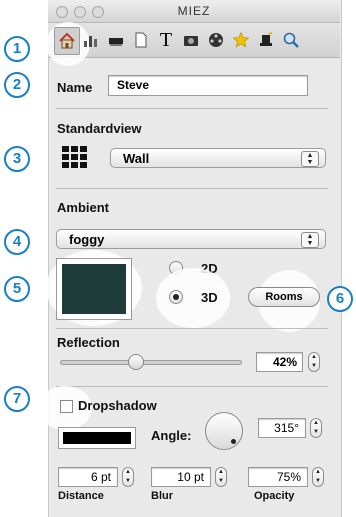  What do you see at coordinates (17, 289) in the screenshot?
I see `callout-5: 5` at bounding box center [17, 289].